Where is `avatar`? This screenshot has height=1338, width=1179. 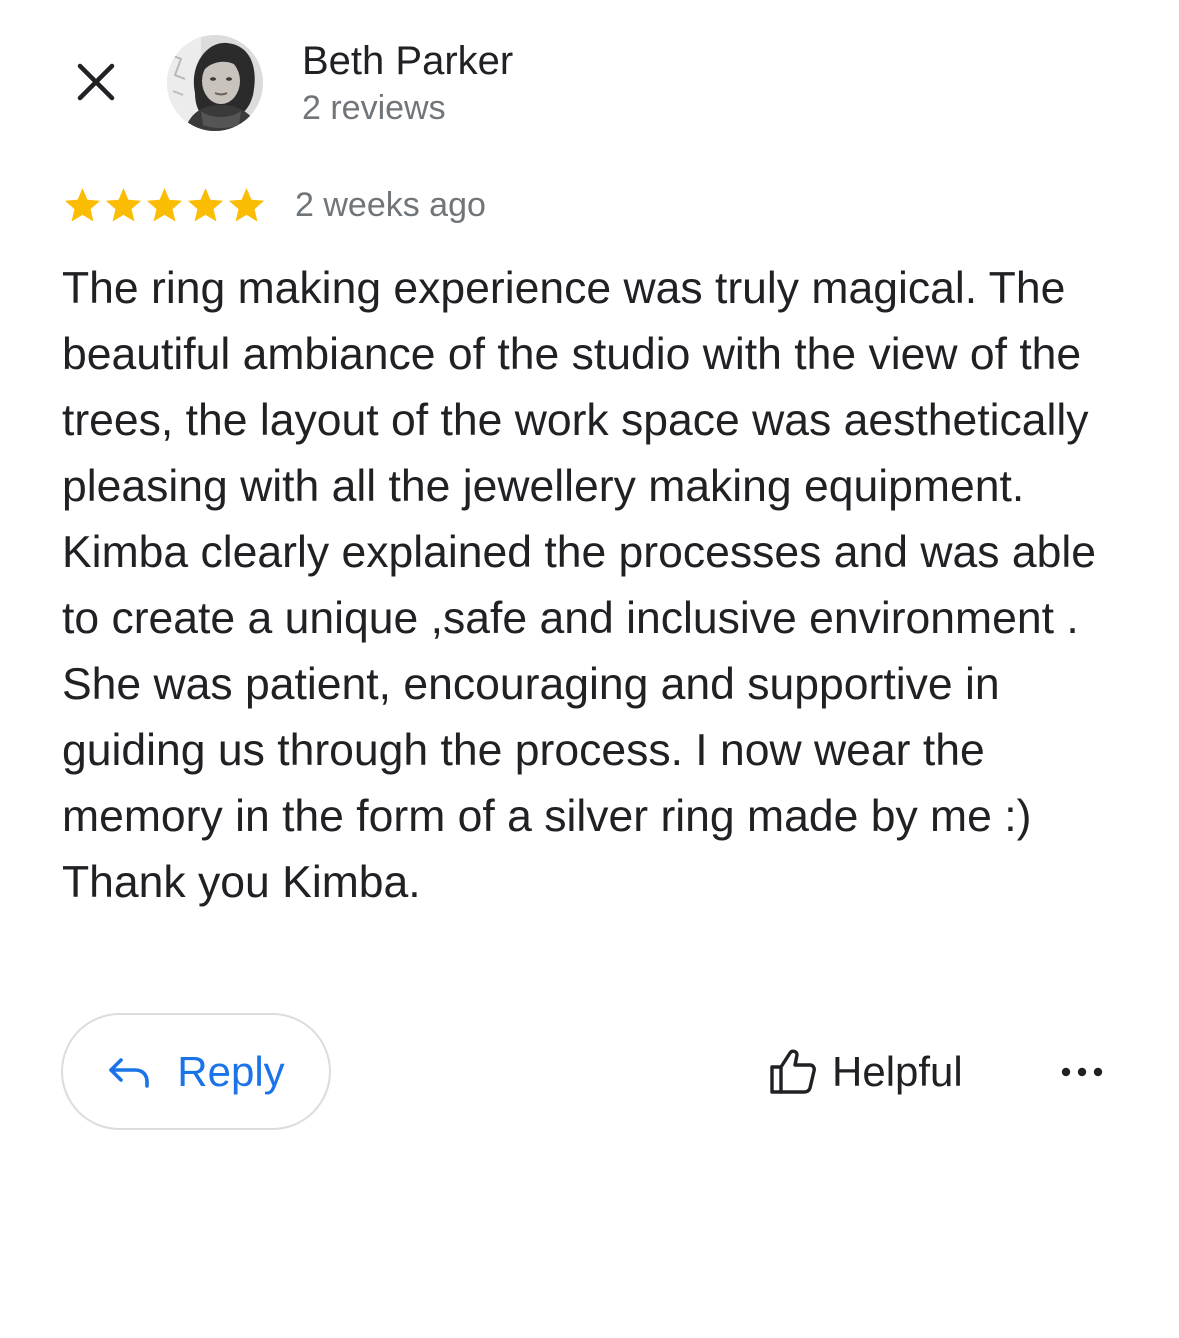 avatar is located at coordinates (215, 83).